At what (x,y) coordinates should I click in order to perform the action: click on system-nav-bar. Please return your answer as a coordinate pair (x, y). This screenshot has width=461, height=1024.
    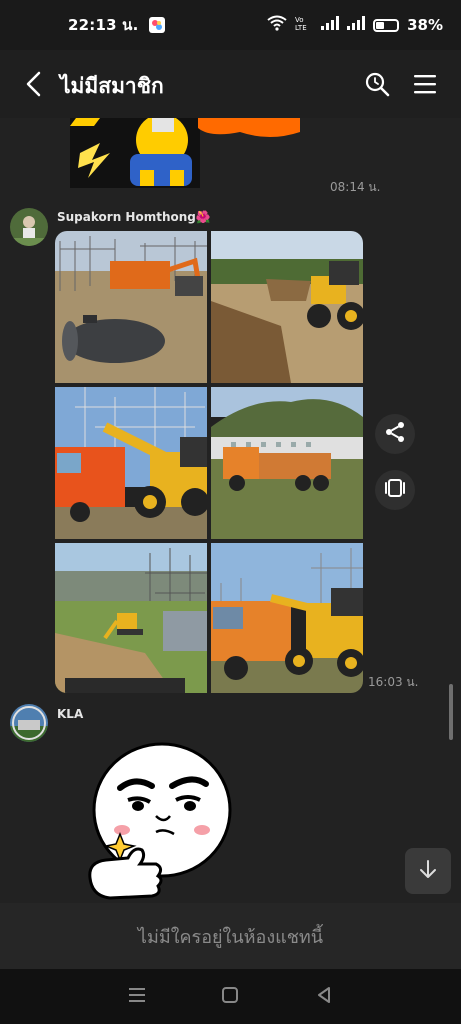
    Looking at the image, I should click on (230, 996).